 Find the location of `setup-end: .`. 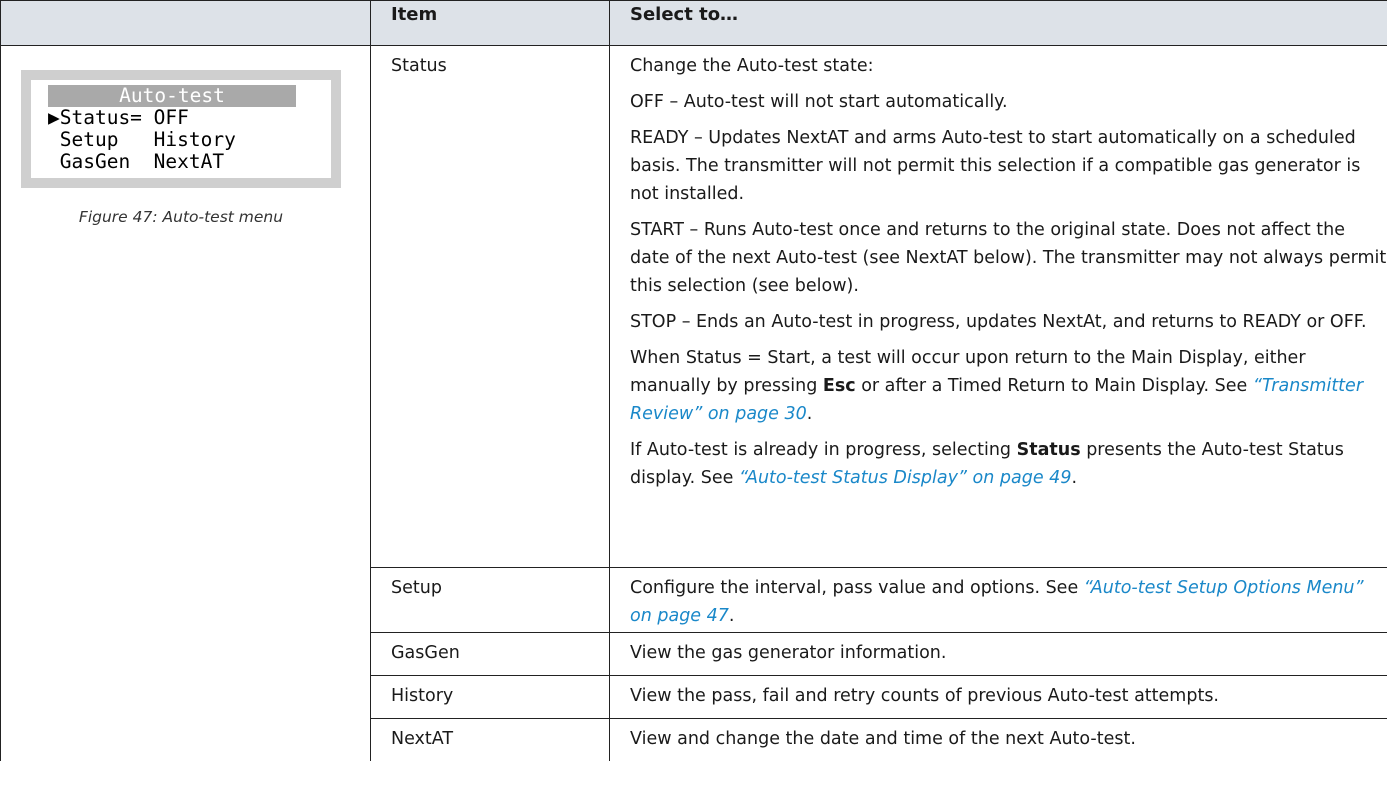

setup-end: . is located at coordinates (731, 616).